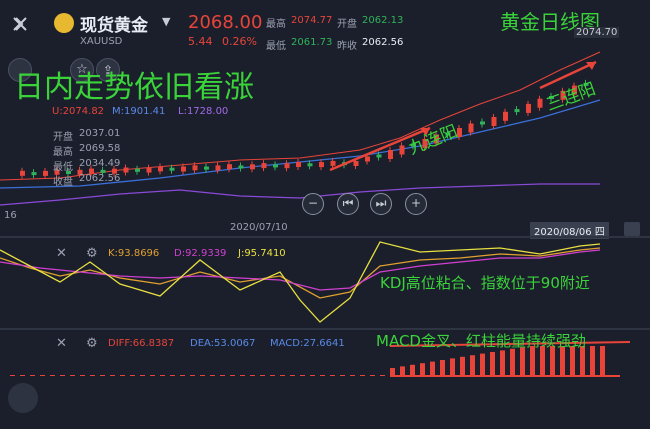 The height and width of the screenshot is (429, 650). What do you see at coordinates (262, 253) in the screenshot?
I see `kdj-j-value: J:95.7410` at bounding box center [262, 253].